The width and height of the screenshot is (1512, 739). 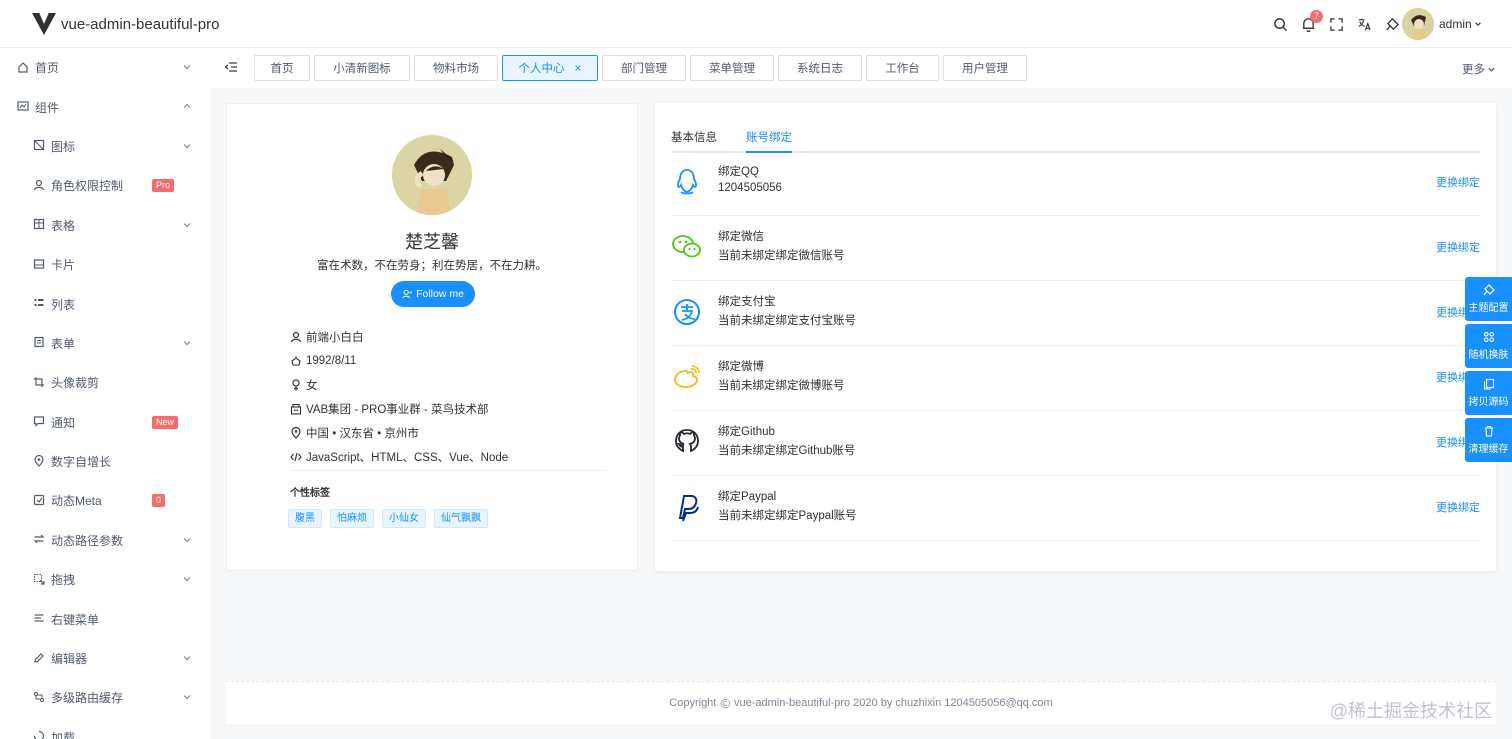 I want to click on icon-icon, so click(x=40, y=146).